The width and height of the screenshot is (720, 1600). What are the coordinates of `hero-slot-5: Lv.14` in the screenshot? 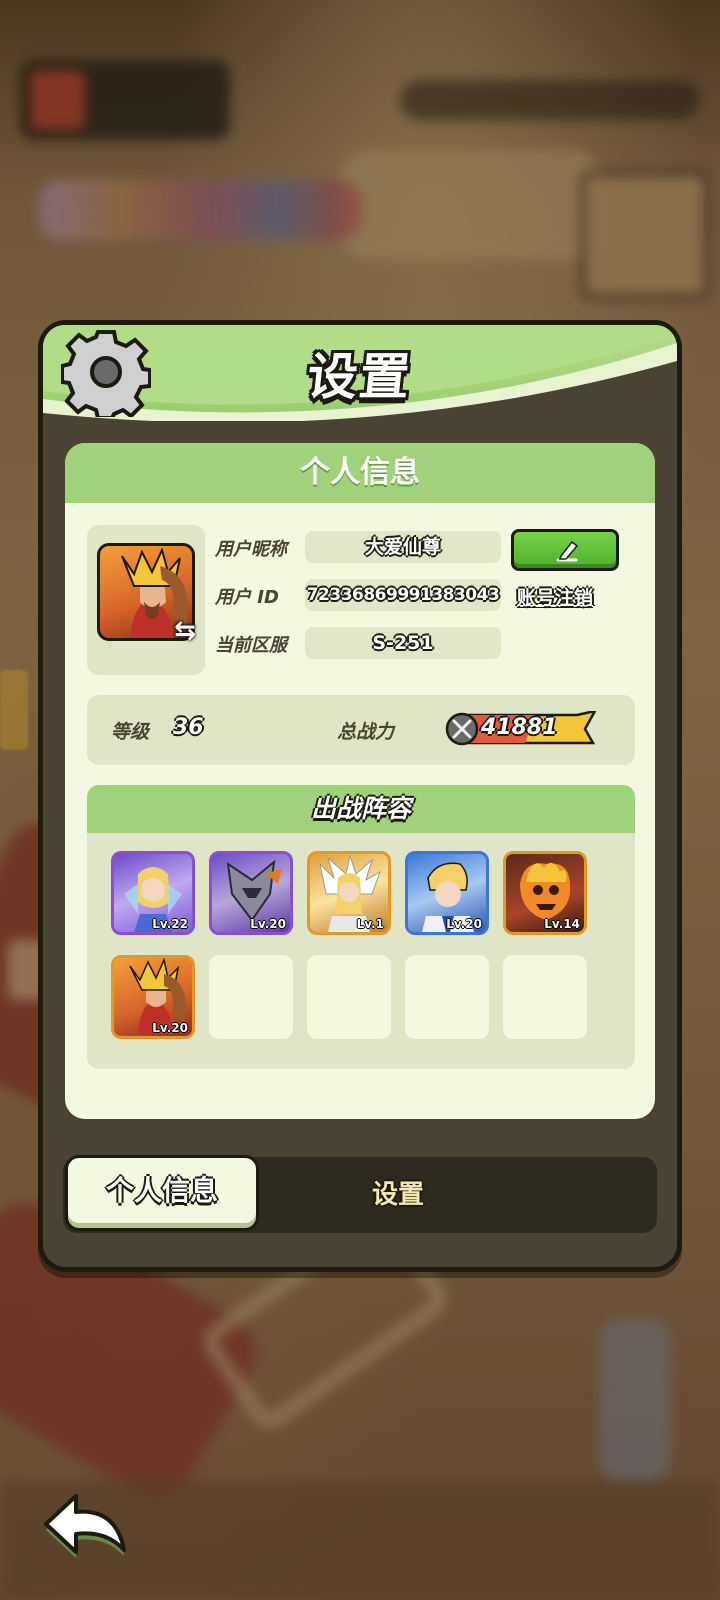 It's located at (545, 893).